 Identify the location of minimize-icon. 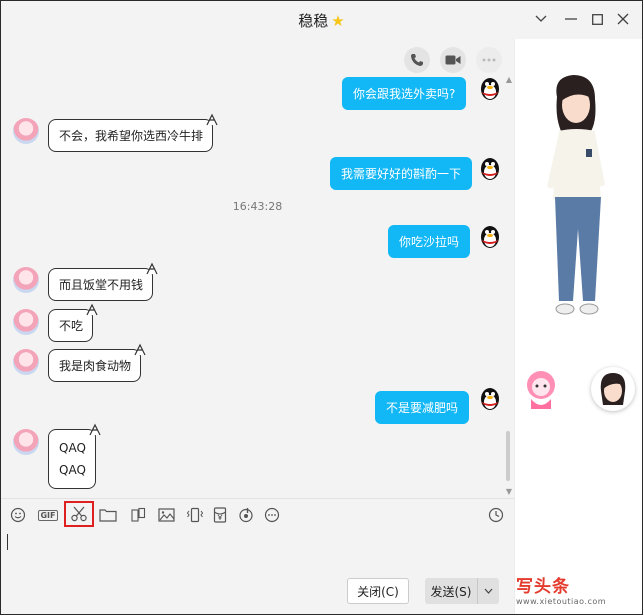
(571, 19).